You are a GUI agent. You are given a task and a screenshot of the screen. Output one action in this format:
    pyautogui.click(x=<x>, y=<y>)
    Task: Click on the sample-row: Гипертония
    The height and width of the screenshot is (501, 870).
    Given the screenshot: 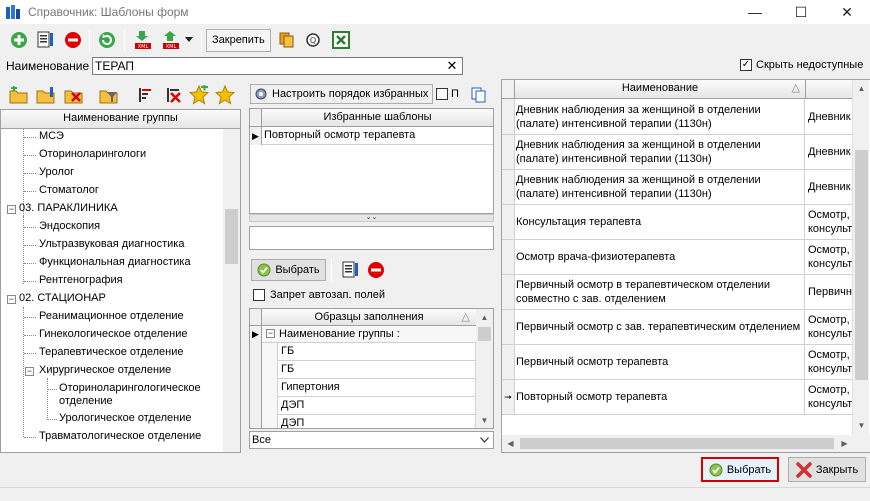 What is the action you would take?
    pyautogui.click(x=377, y=388)
    